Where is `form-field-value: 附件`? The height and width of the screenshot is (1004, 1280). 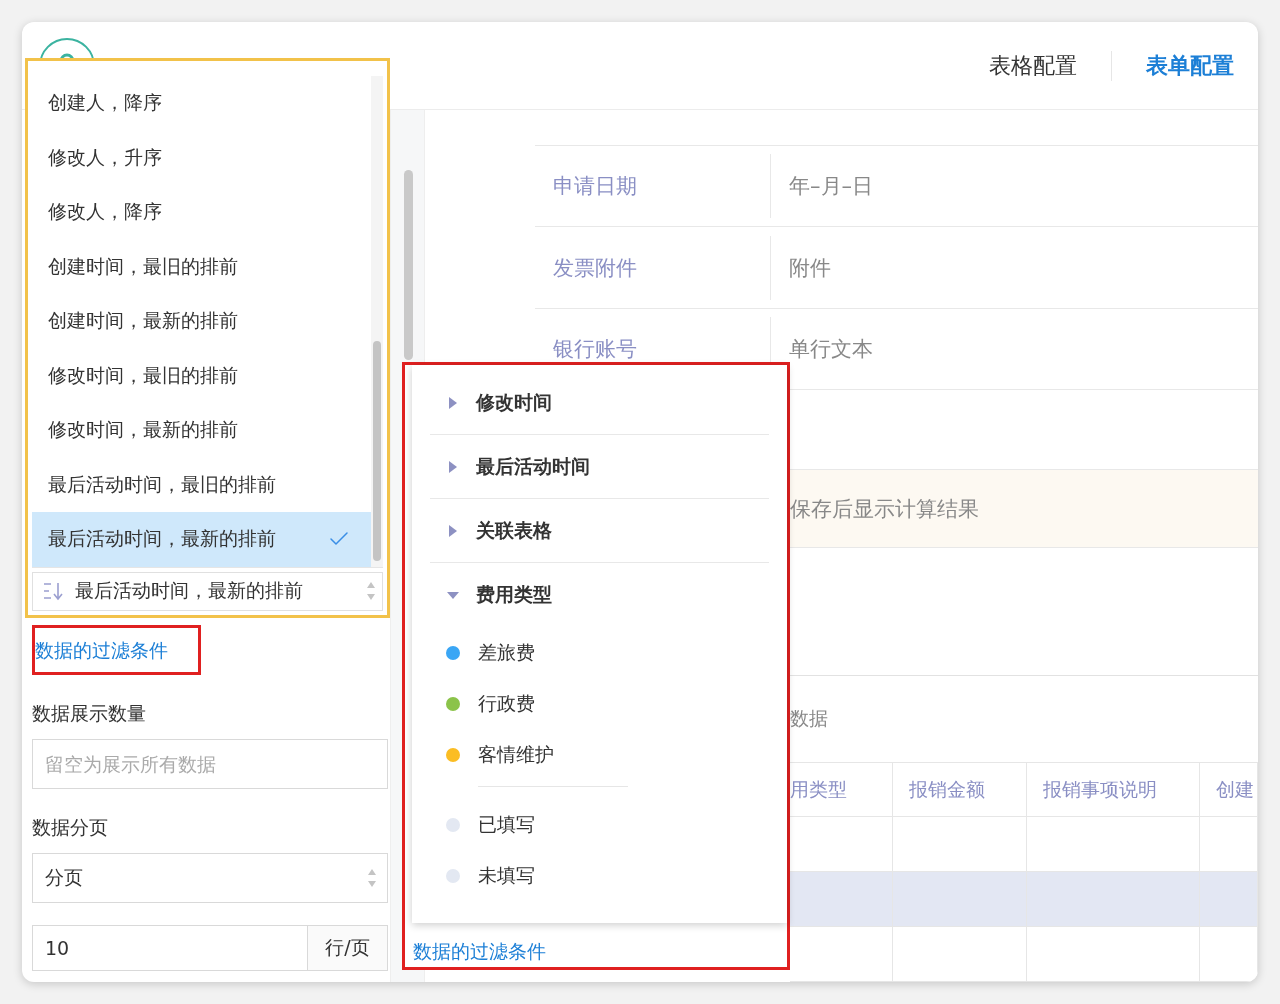
form-field-value: 附件 is located at coordinates (1014, 267).